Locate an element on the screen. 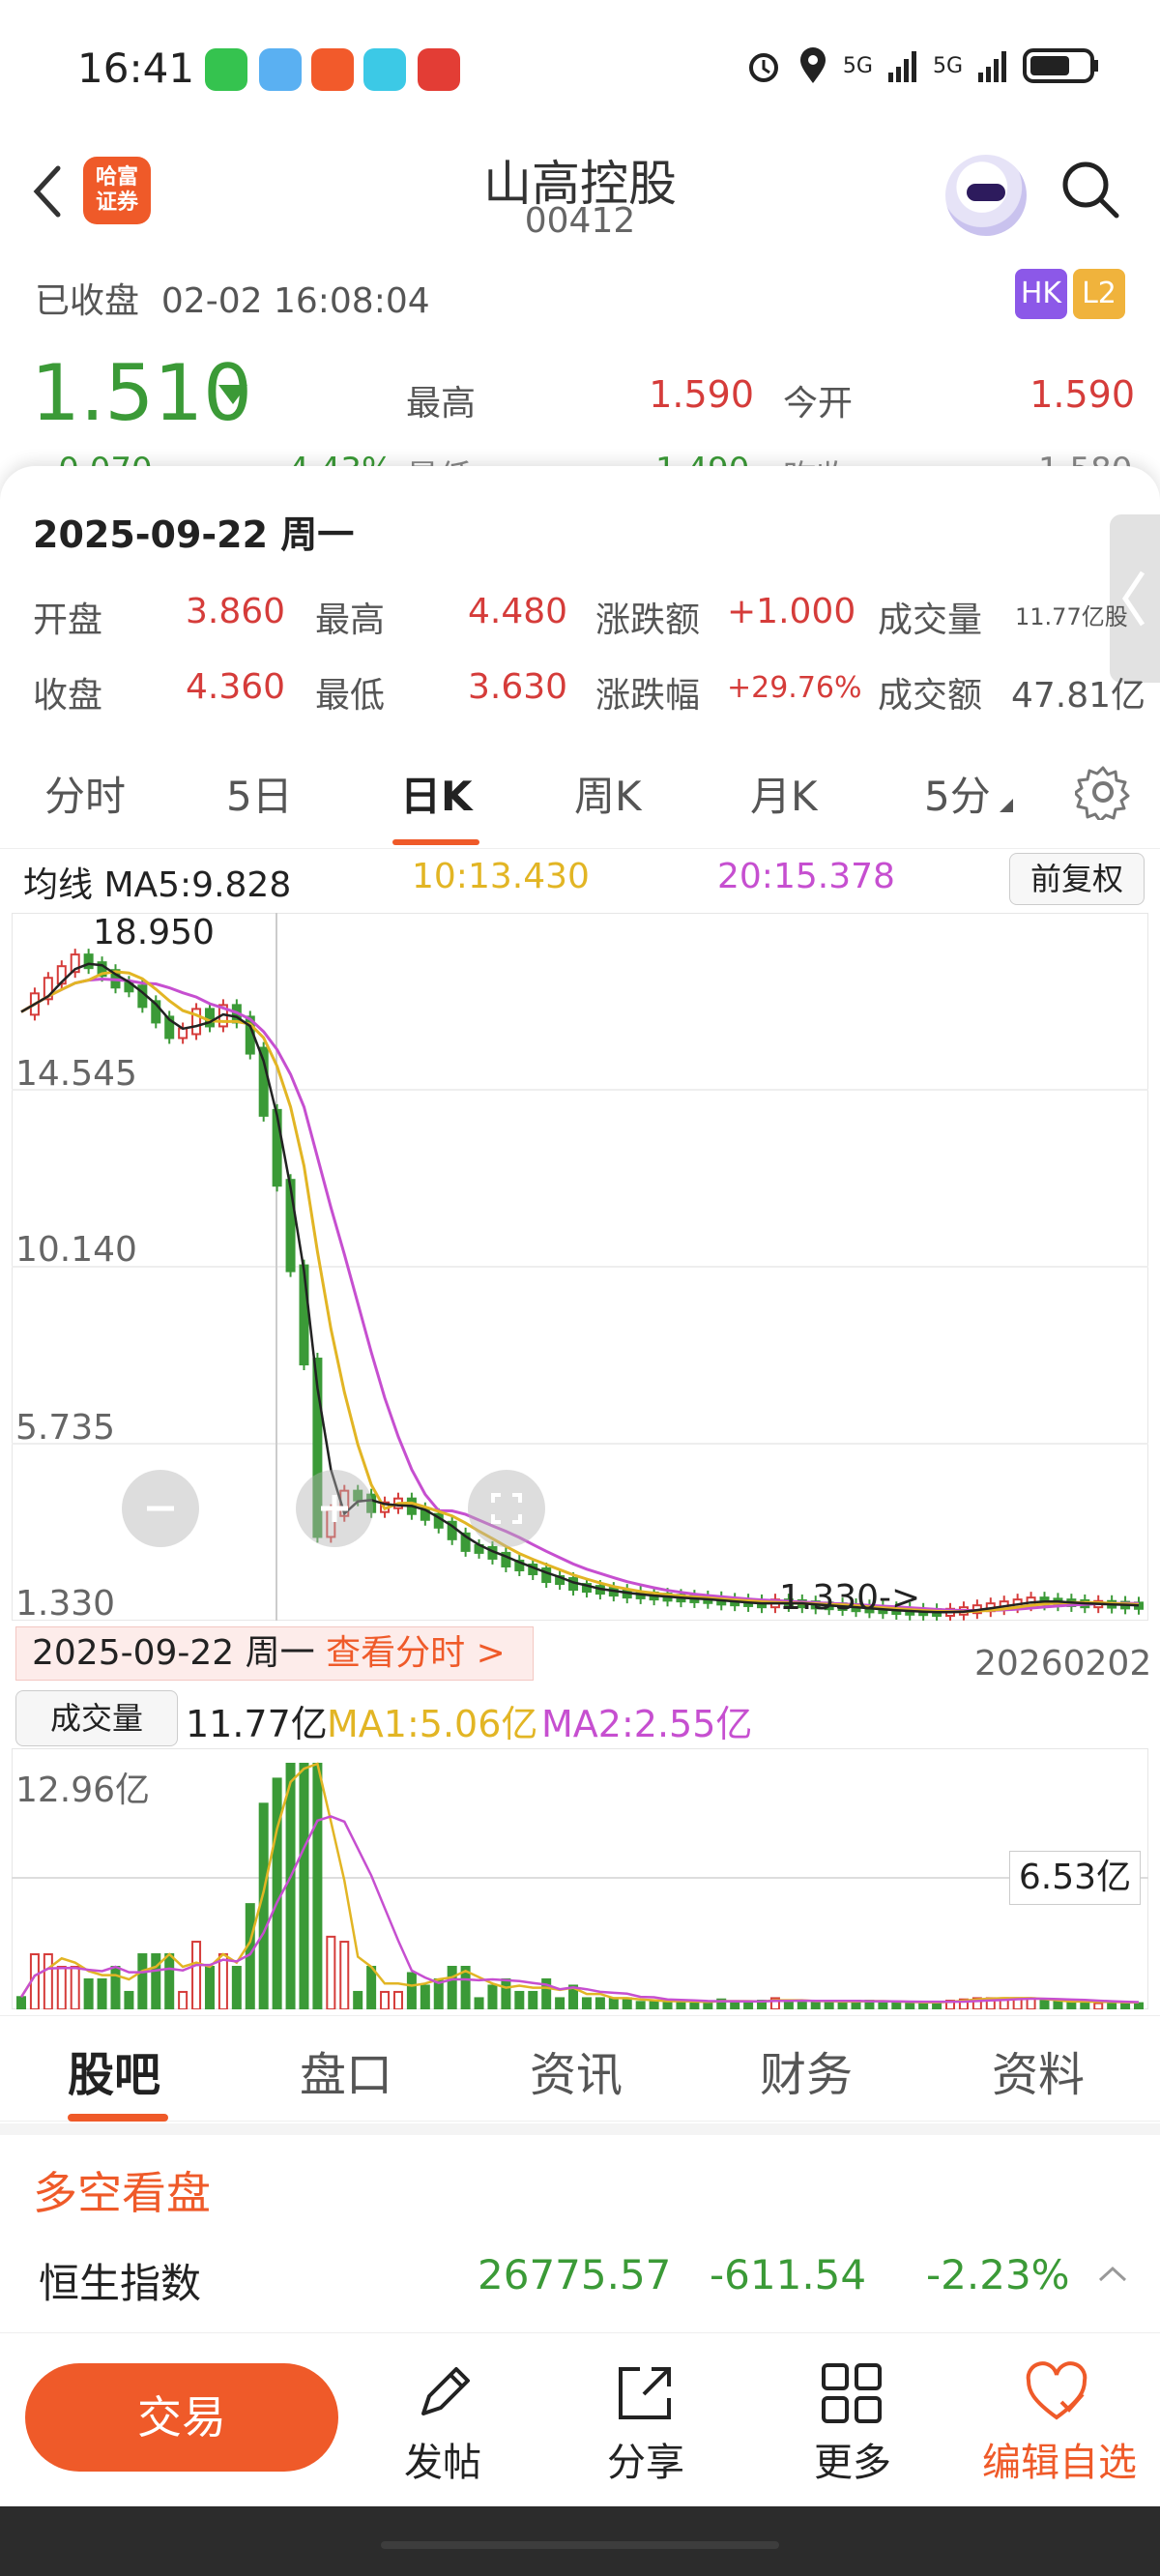 Image resolution: width=1160 pixels, height=2576 pixels. popup-high: 4.480 is located at coordinates (518, 611).